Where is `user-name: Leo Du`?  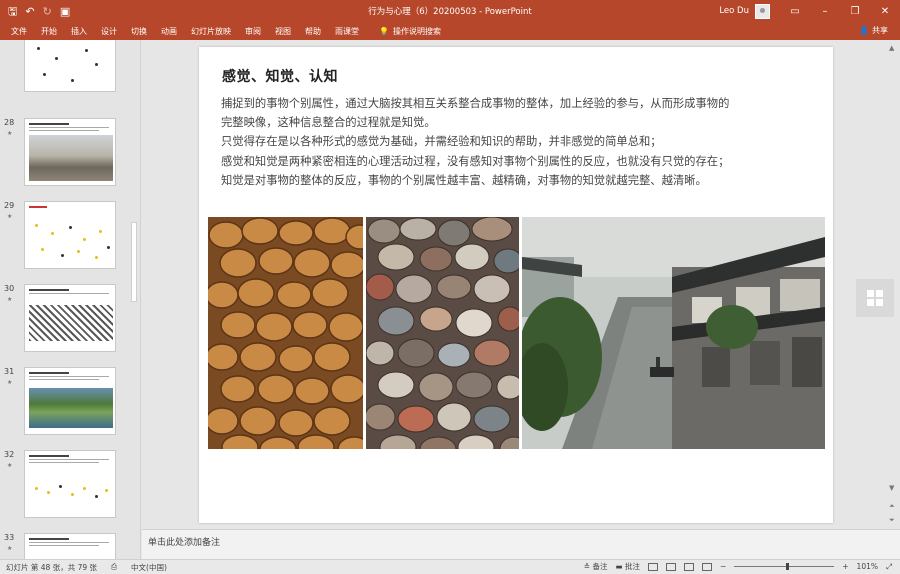 user-name: Leo Du is located at coordinates (734, 11).